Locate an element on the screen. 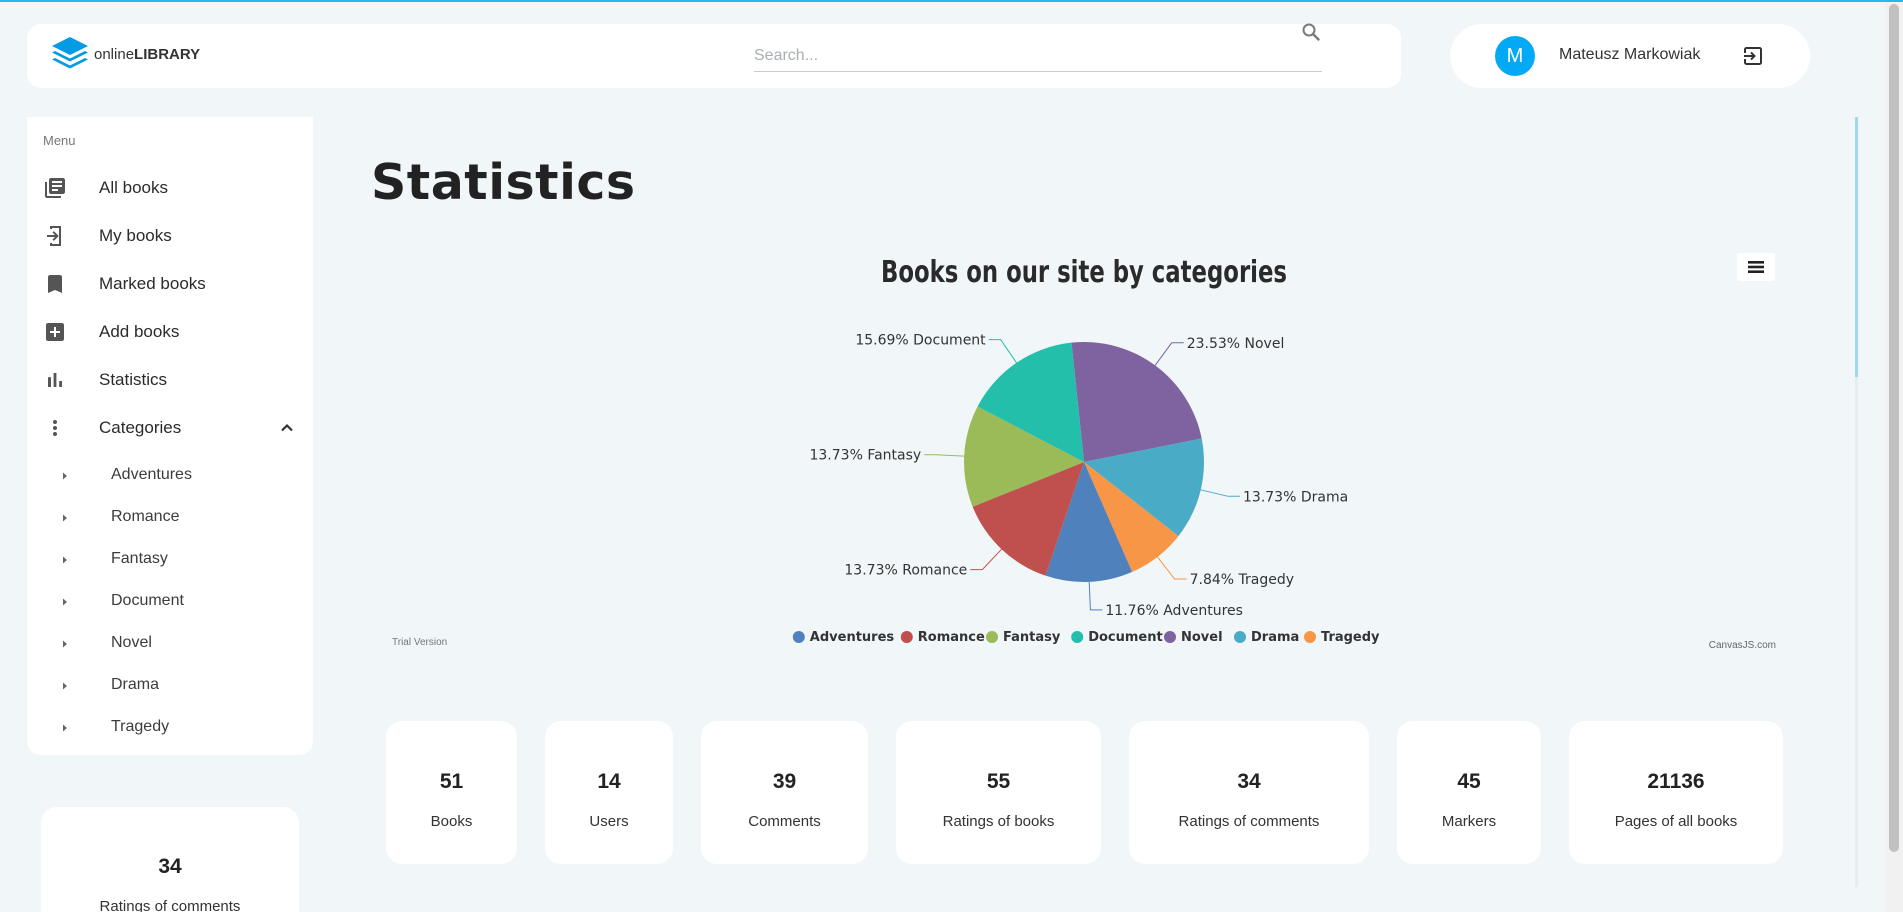  search-field-wrapper is located at coordinates (1038, 56).